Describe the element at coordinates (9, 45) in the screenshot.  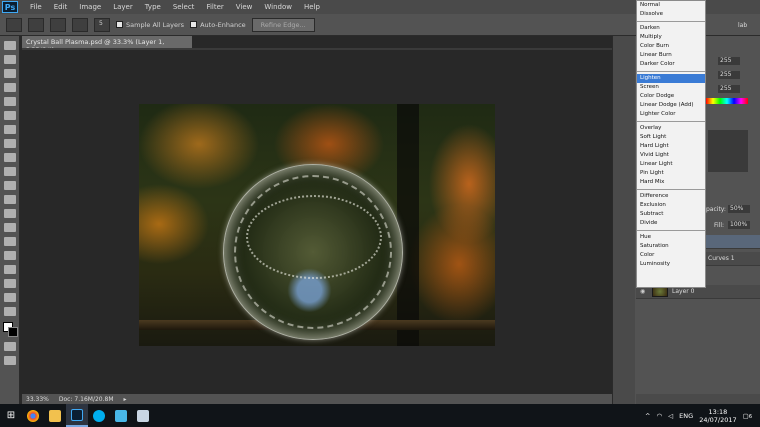
I see `move-tool-icon` at that location.